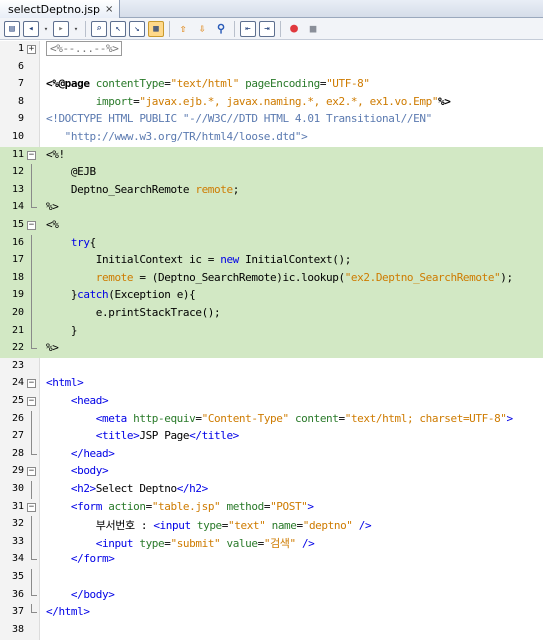 Image resolution: width=543 pixels, height=640 pixels. I want to click on code-token: Select Deptno, so click(136, 488).